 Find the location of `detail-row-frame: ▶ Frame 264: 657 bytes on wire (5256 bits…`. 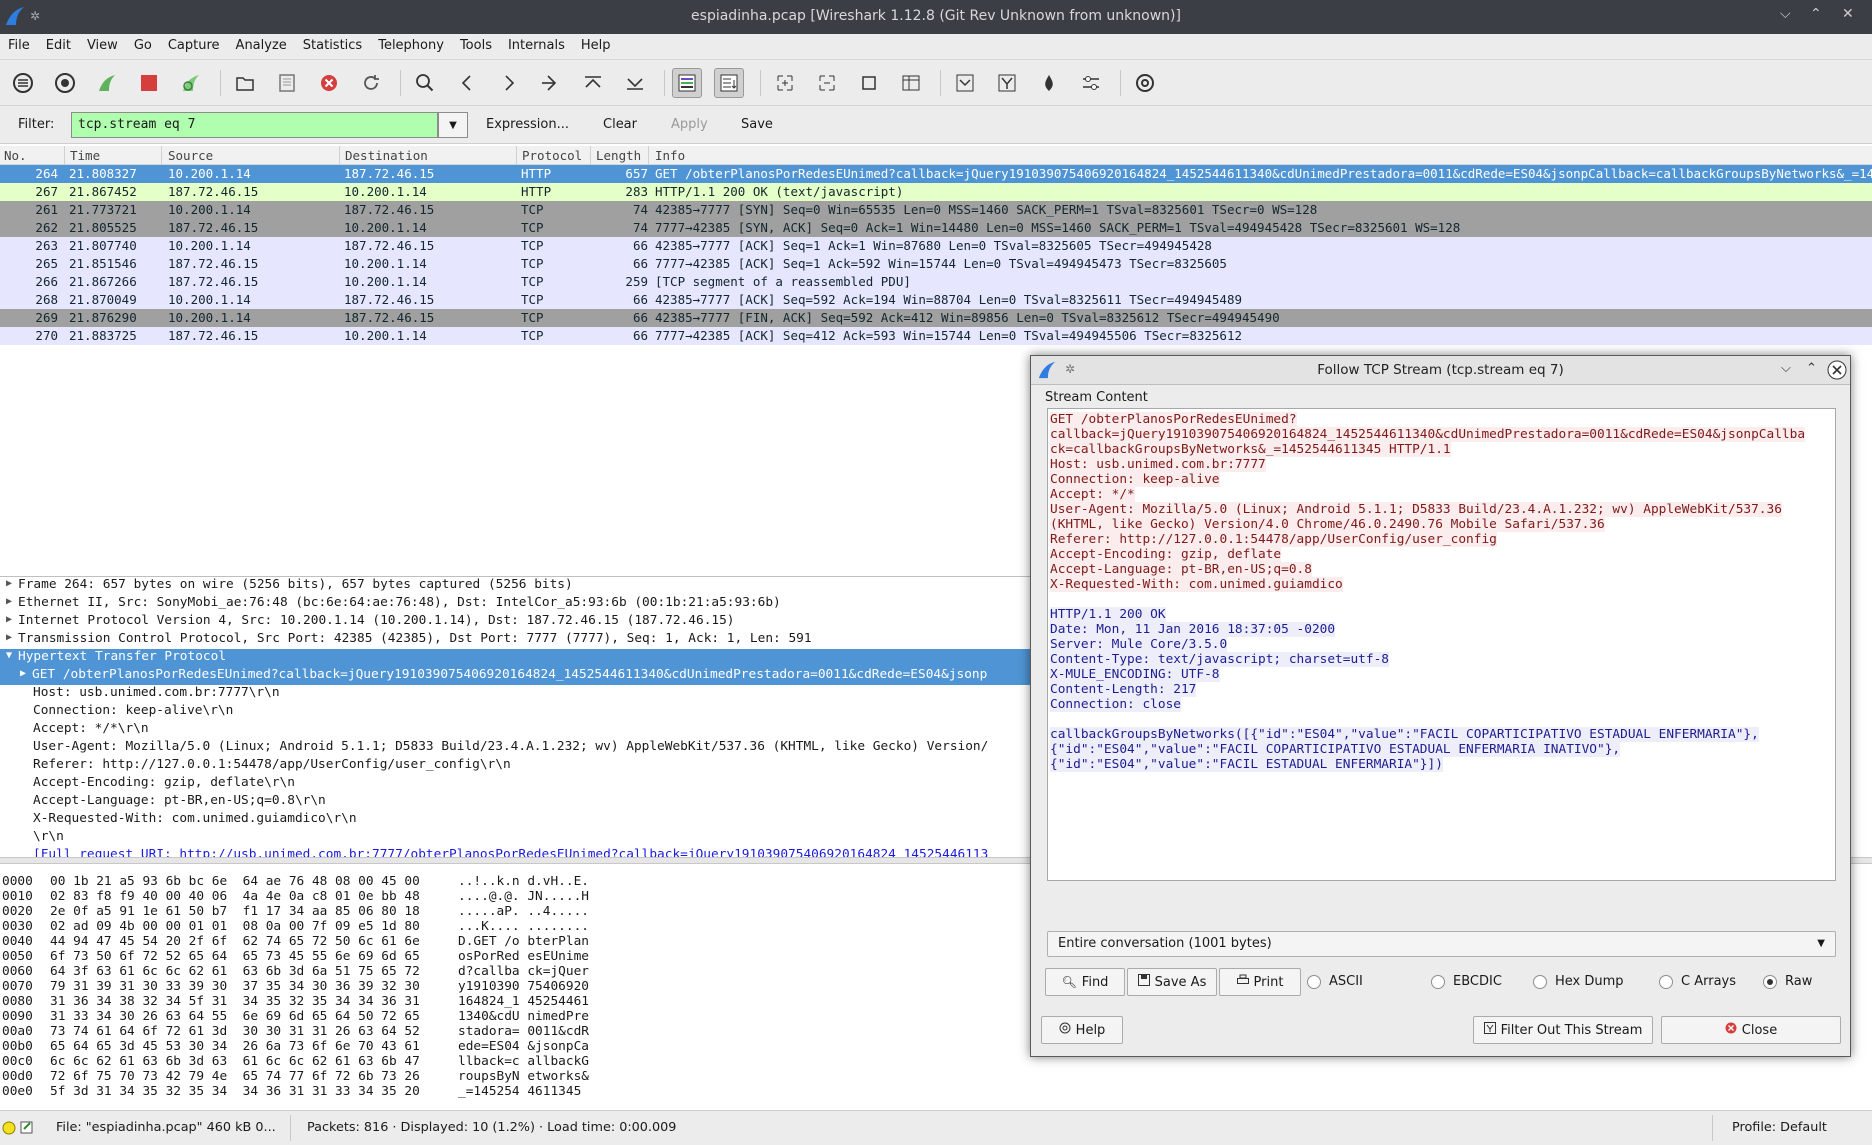

detail-row-frame: ▶ Frame 264: 657 bytes on wire (5256 bits… is located at coordinates (517, 586).